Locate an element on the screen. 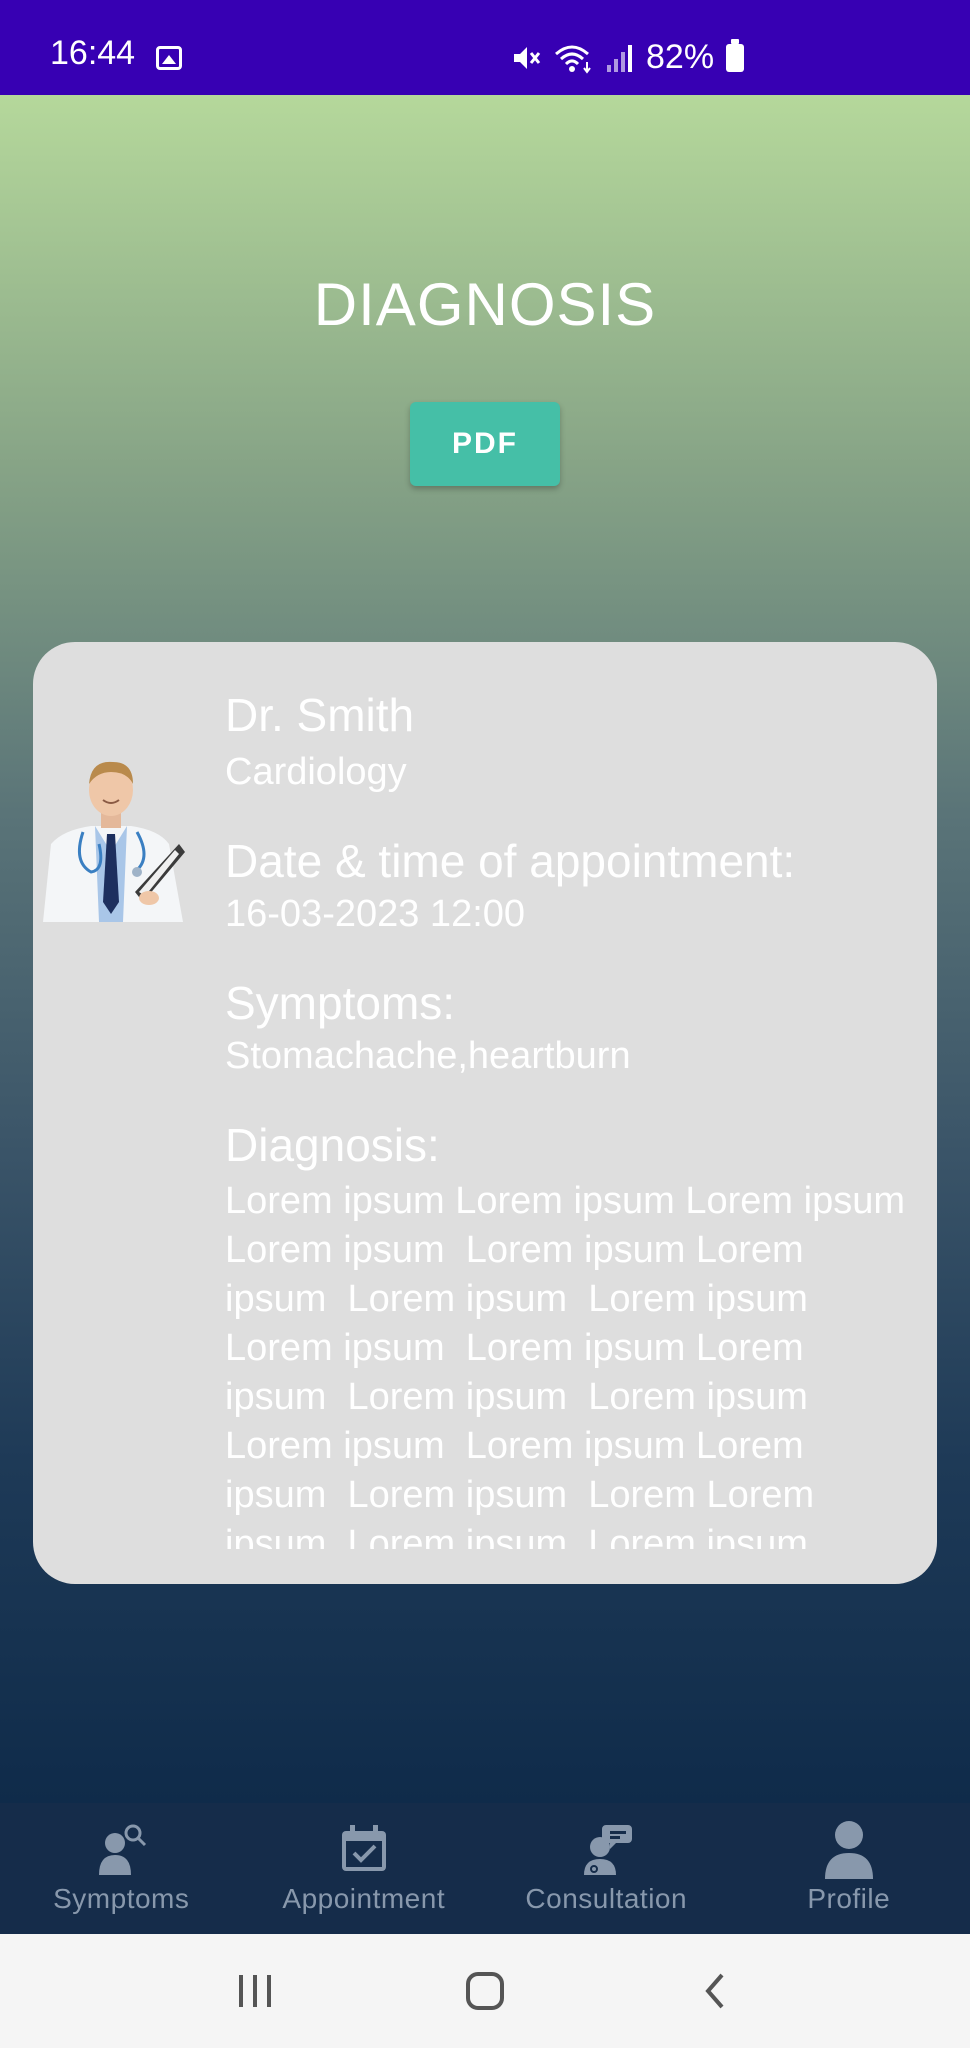  doctor-name: Dr. Smith is located at coordinates (320, 715).